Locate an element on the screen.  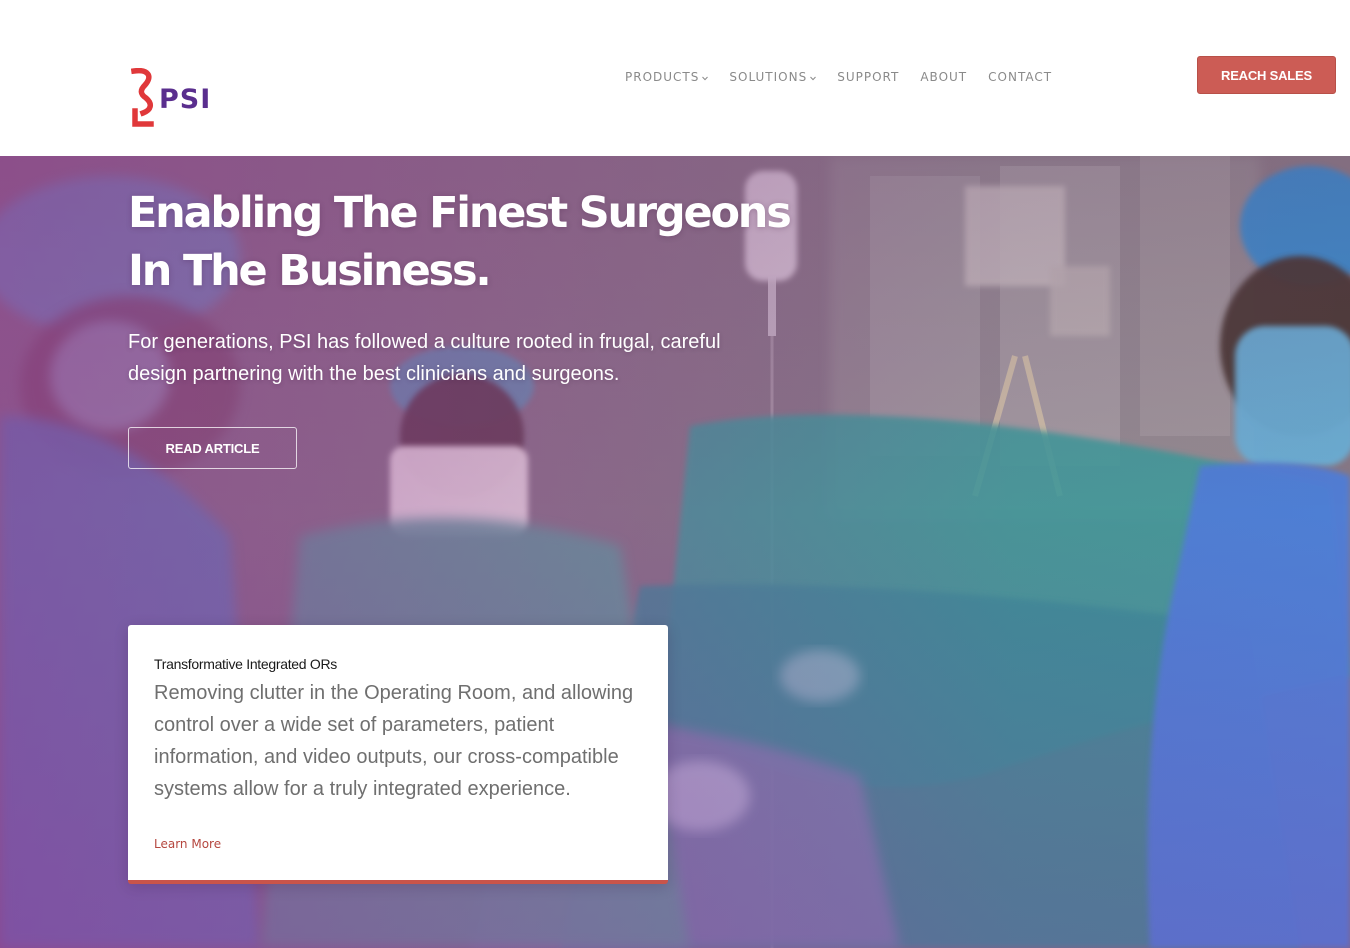
hero-title-line-1: Enabling The Finest Surgeons is located at coordinates (460, 213).